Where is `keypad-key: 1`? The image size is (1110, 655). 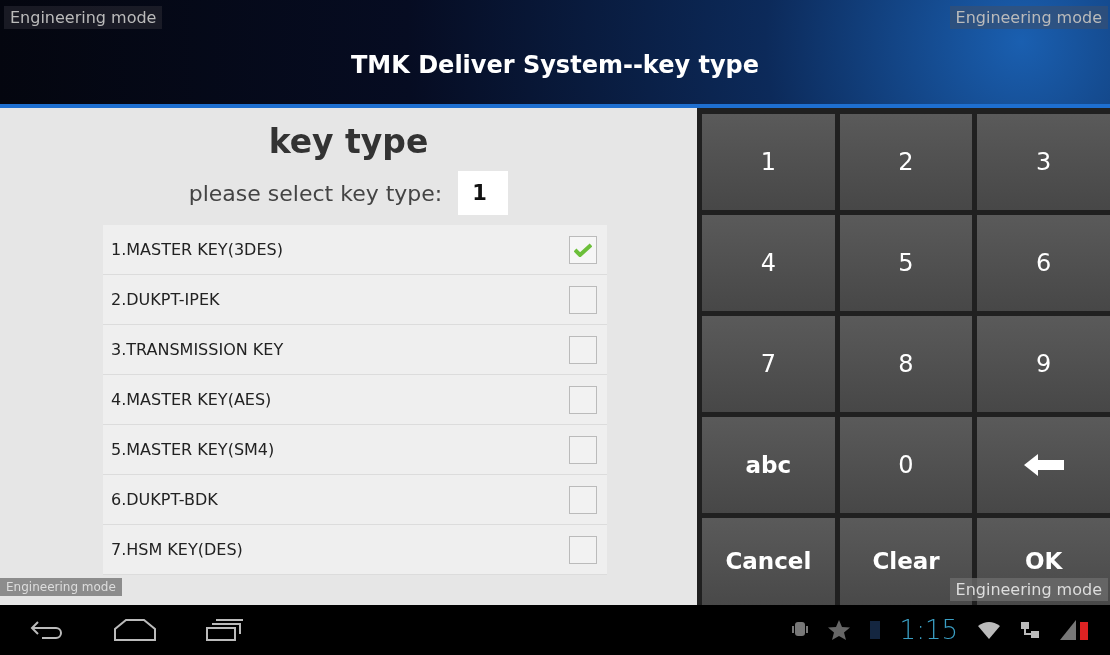
keypad-key: 1 is located at coordinates (768, 162).